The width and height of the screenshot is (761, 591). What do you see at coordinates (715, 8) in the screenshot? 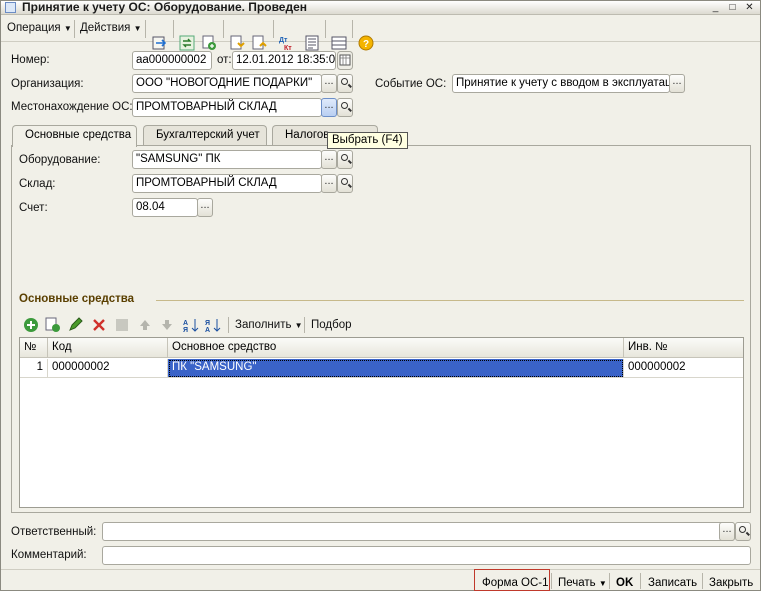
I see `minimize-icon: _` at bounding box center [715, 8].